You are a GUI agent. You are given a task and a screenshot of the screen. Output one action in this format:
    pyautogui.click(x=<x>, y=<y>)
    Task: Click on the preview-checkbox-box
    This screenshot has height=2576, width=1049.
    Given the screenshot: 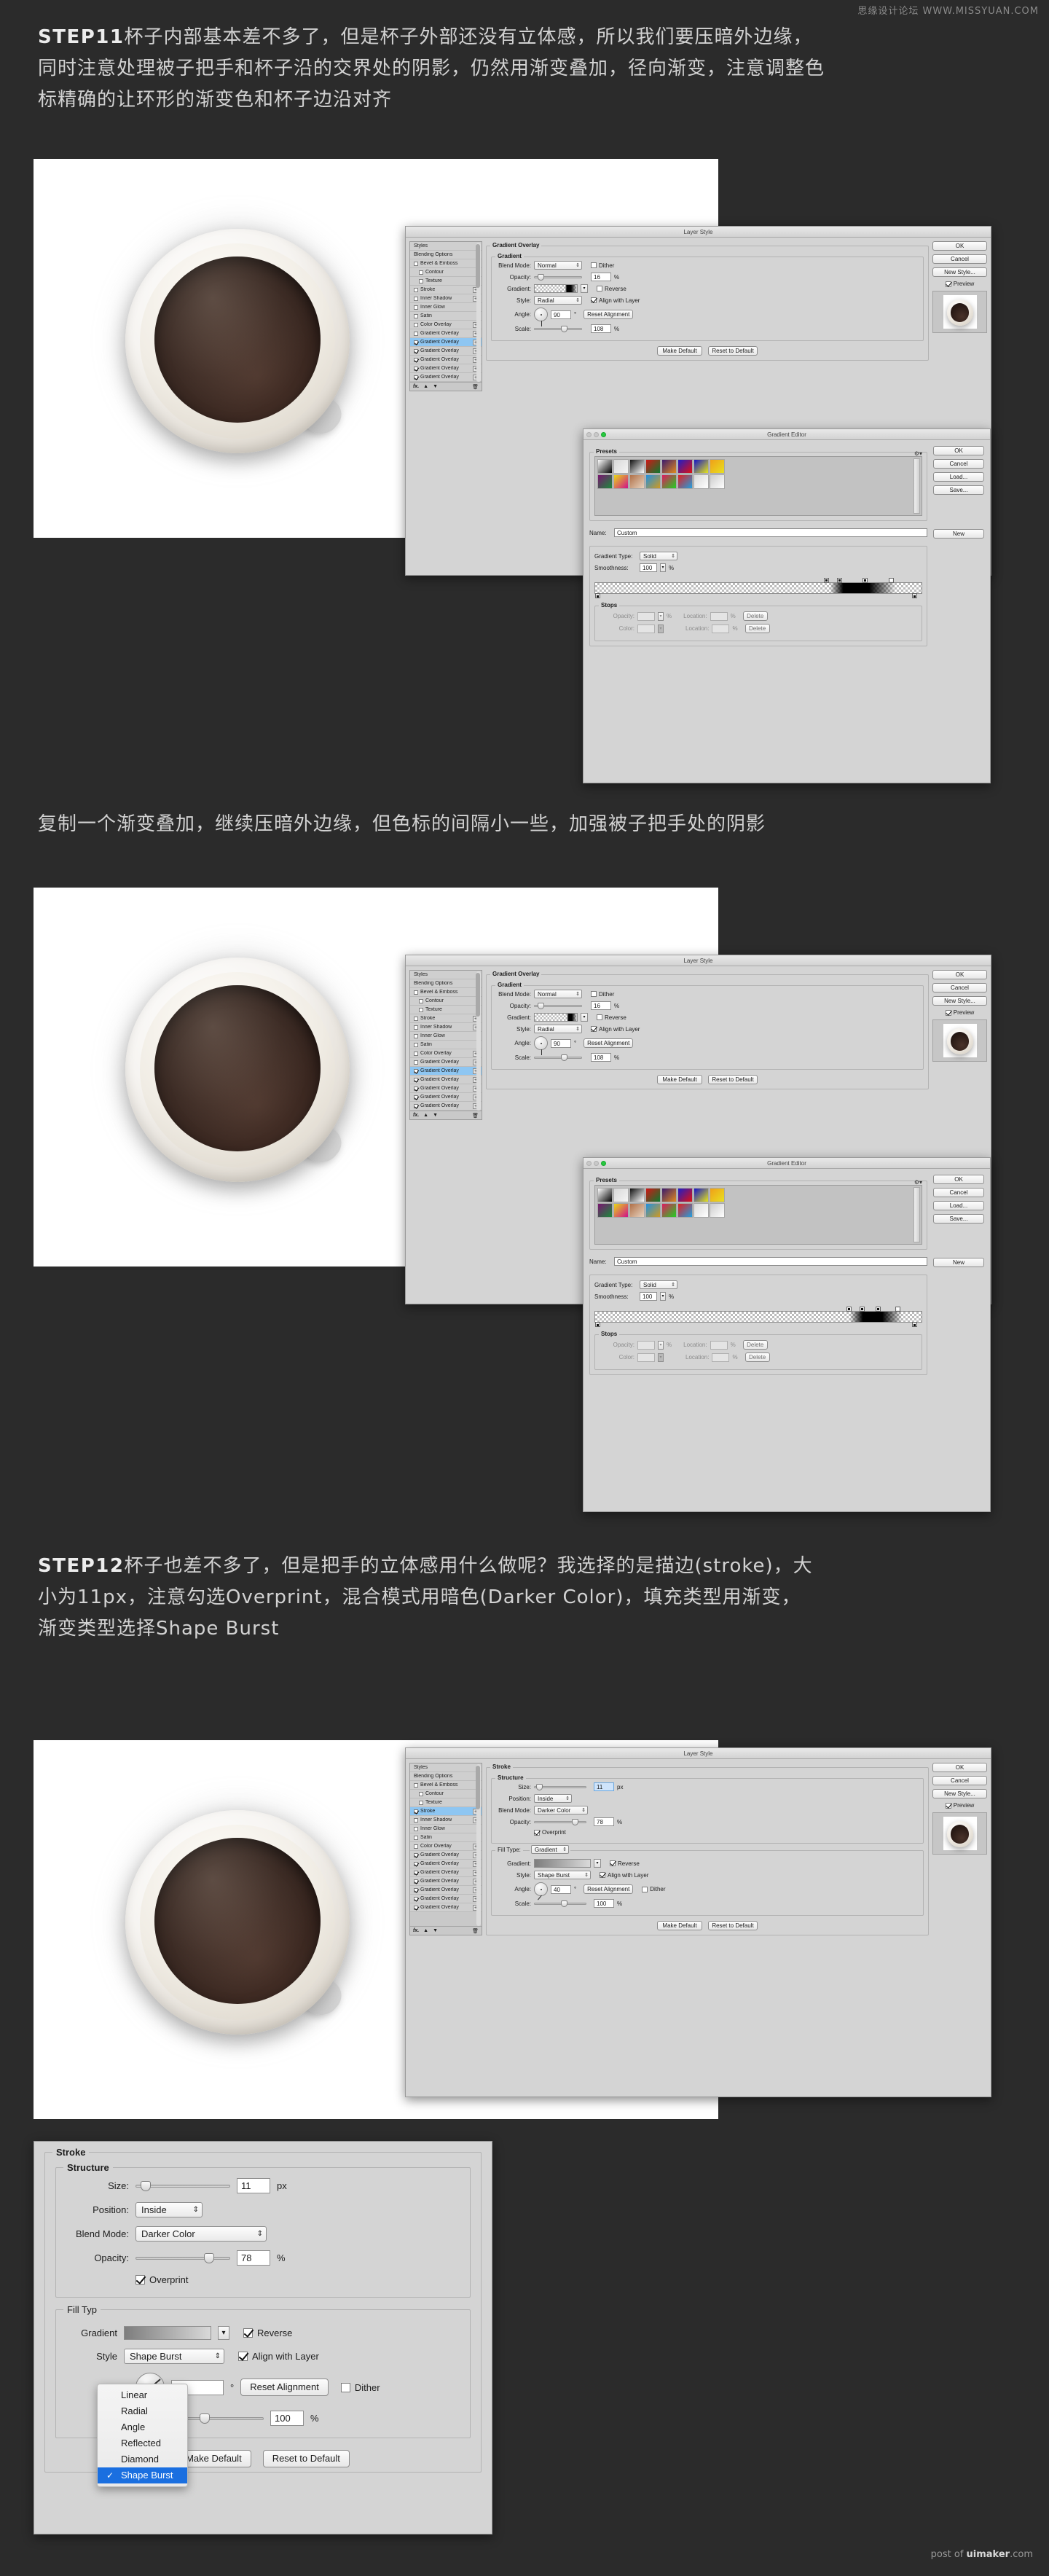 What is the action you would take?
    pyautogui.click(x=948, y=284)
    